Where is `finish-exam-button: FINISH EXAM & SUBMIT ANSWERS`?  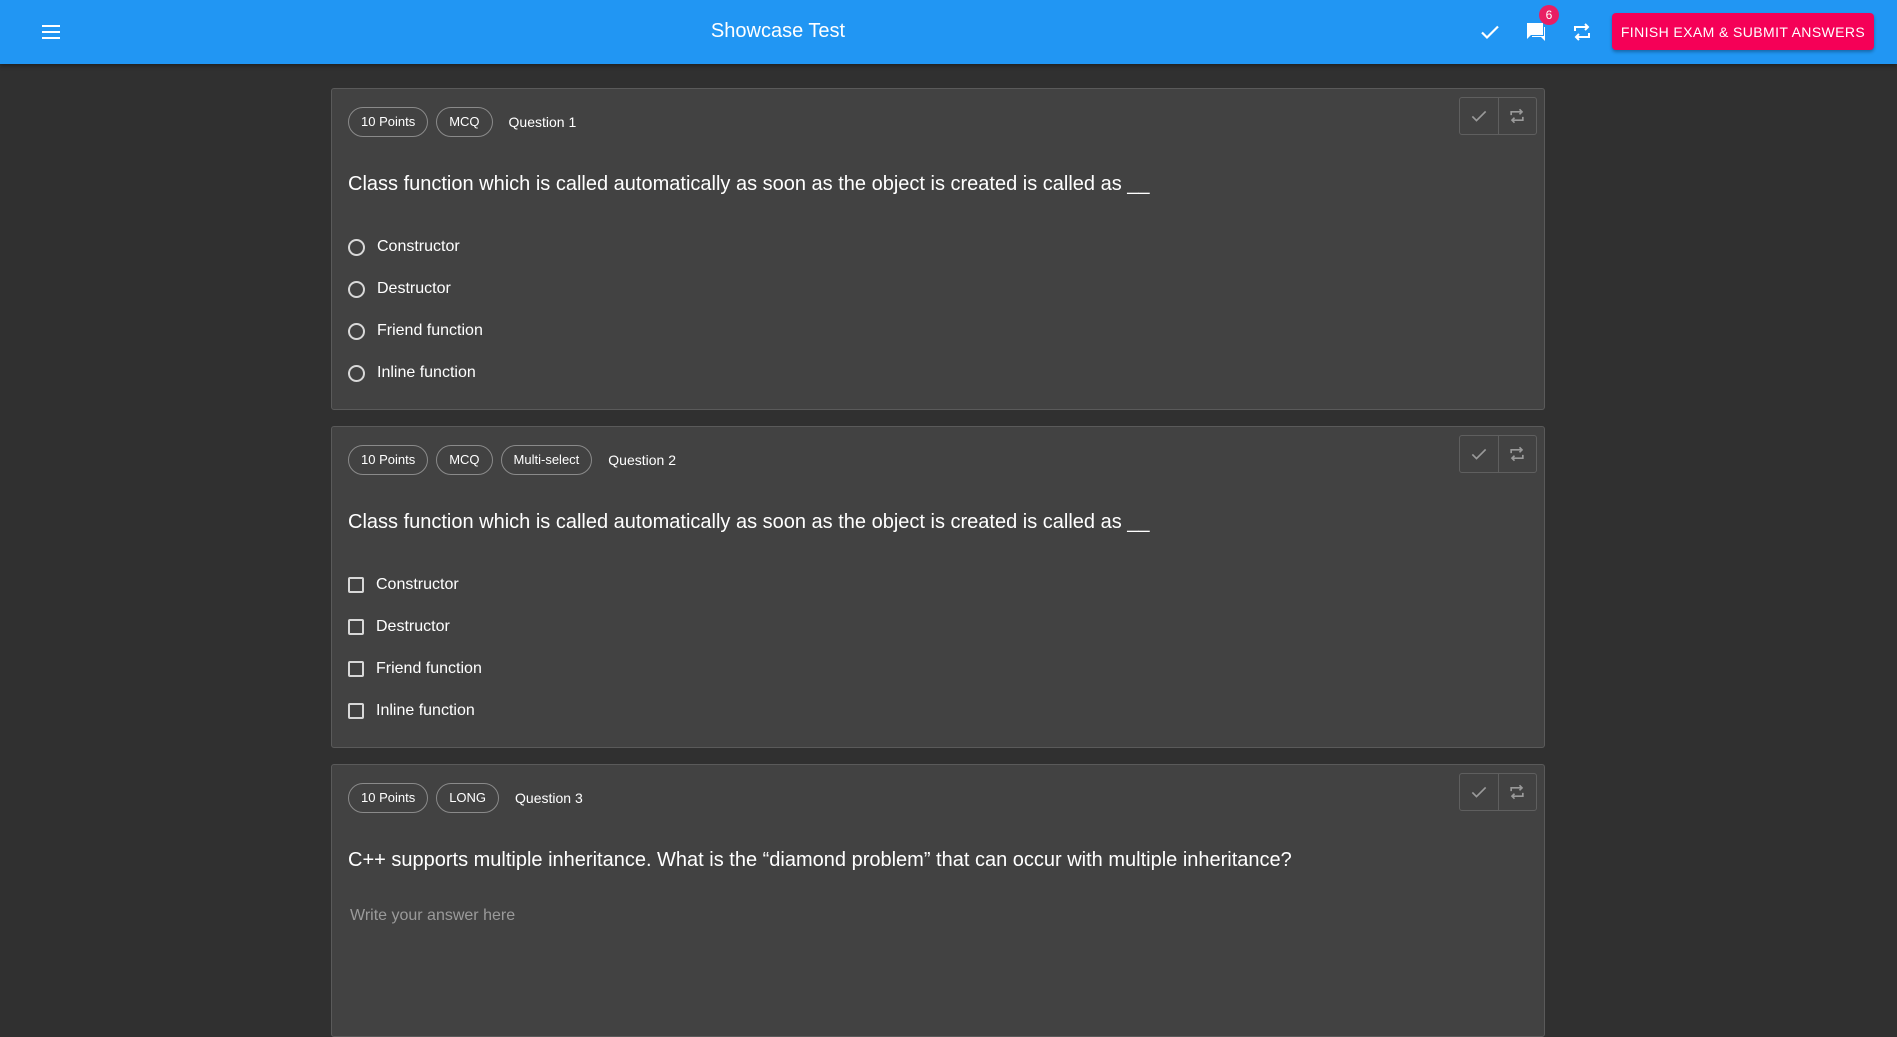
finish-exam-button: FINISH EXAM & SUBMIT ANSWERS is located at coordinates (1743, 31).